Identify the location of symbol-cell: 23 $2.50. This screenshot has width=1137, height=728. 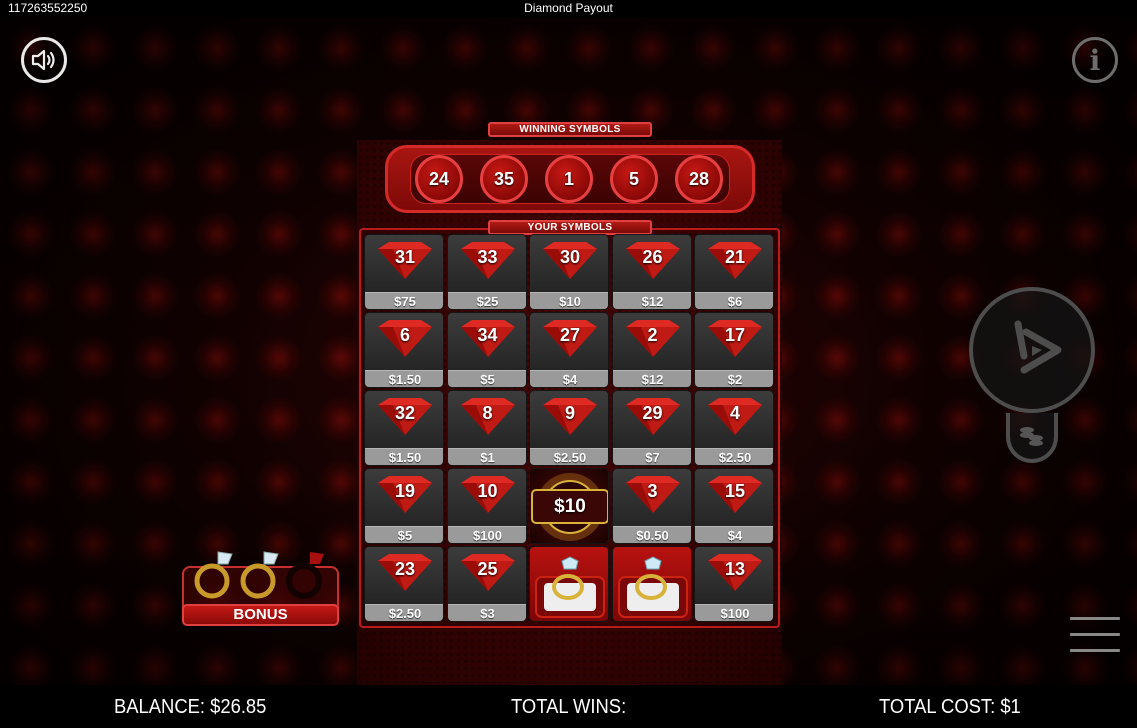
(404, 584).